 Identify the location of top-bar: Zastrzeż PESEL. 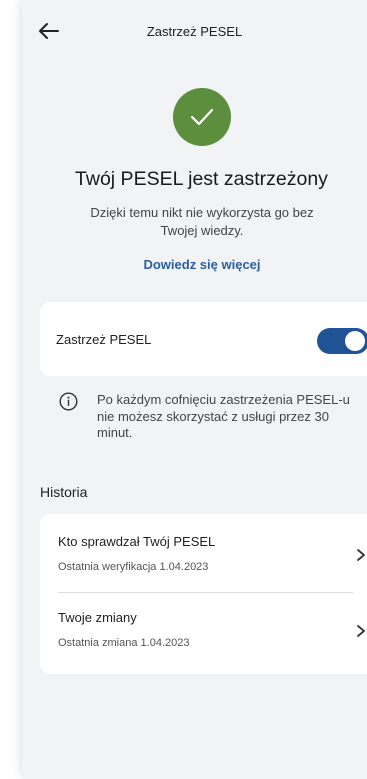
(194, 31).